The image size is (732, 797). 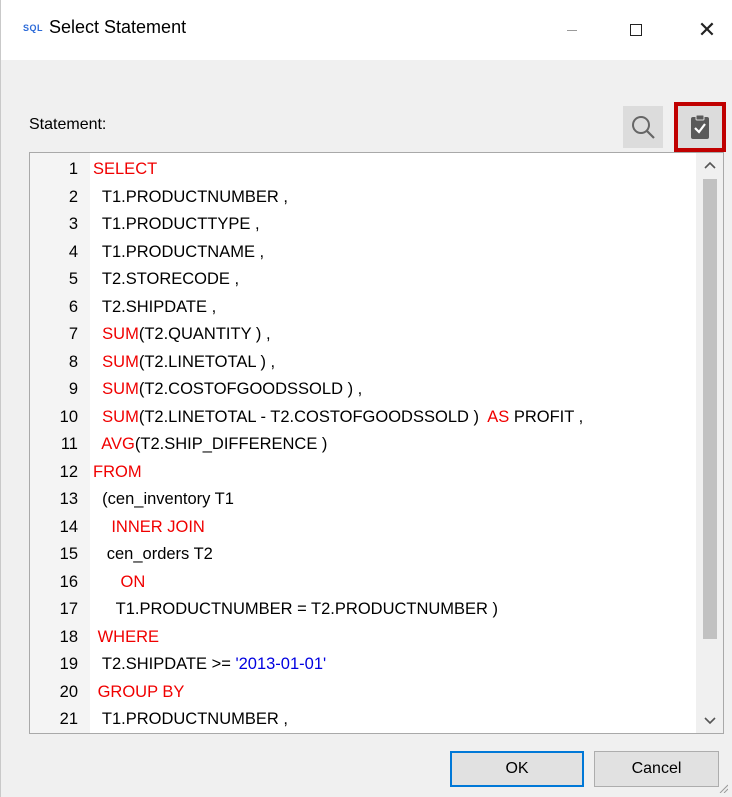 What do you see at coordinates (184, 363) in the screenshot?
I see `code-text: SUM(T2.LINETOTAL ) ,` at bounding box center [184, 363].